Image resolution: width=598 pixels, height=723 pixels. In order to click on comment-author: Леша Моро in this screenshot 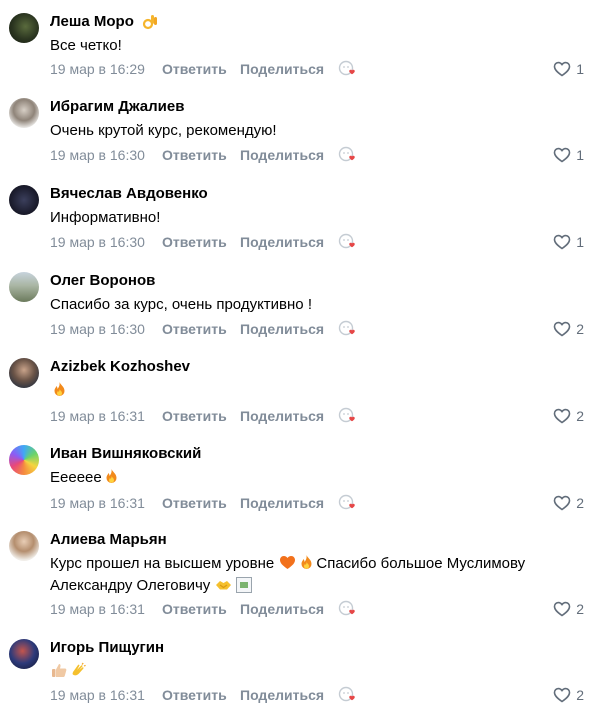, I will do `click(92, 22)`.